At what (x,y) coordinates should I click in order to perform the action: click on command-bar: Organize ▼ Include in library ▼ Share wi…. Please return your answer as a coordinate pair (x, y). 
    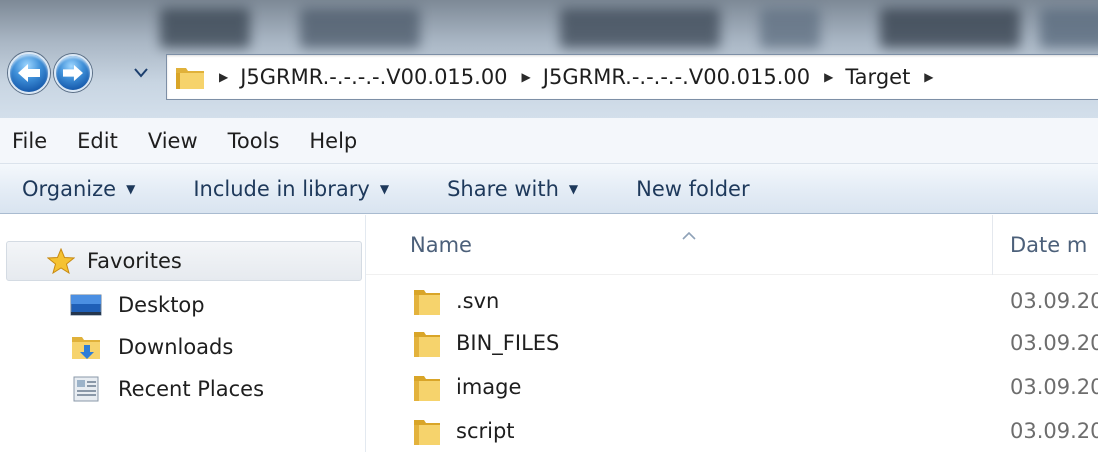
    Looking at the image, I should click on (549, 189).